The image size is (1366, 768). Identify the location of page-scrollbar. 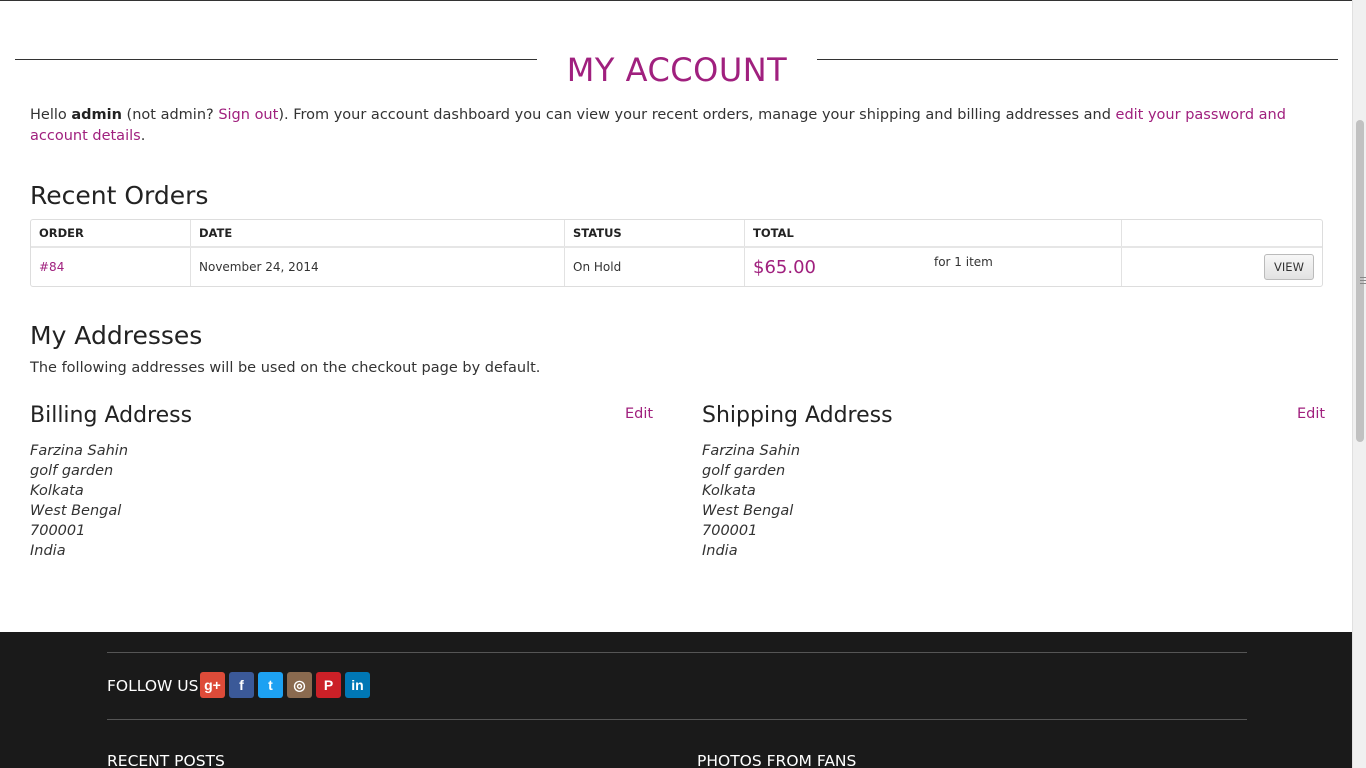
(1359, 384).